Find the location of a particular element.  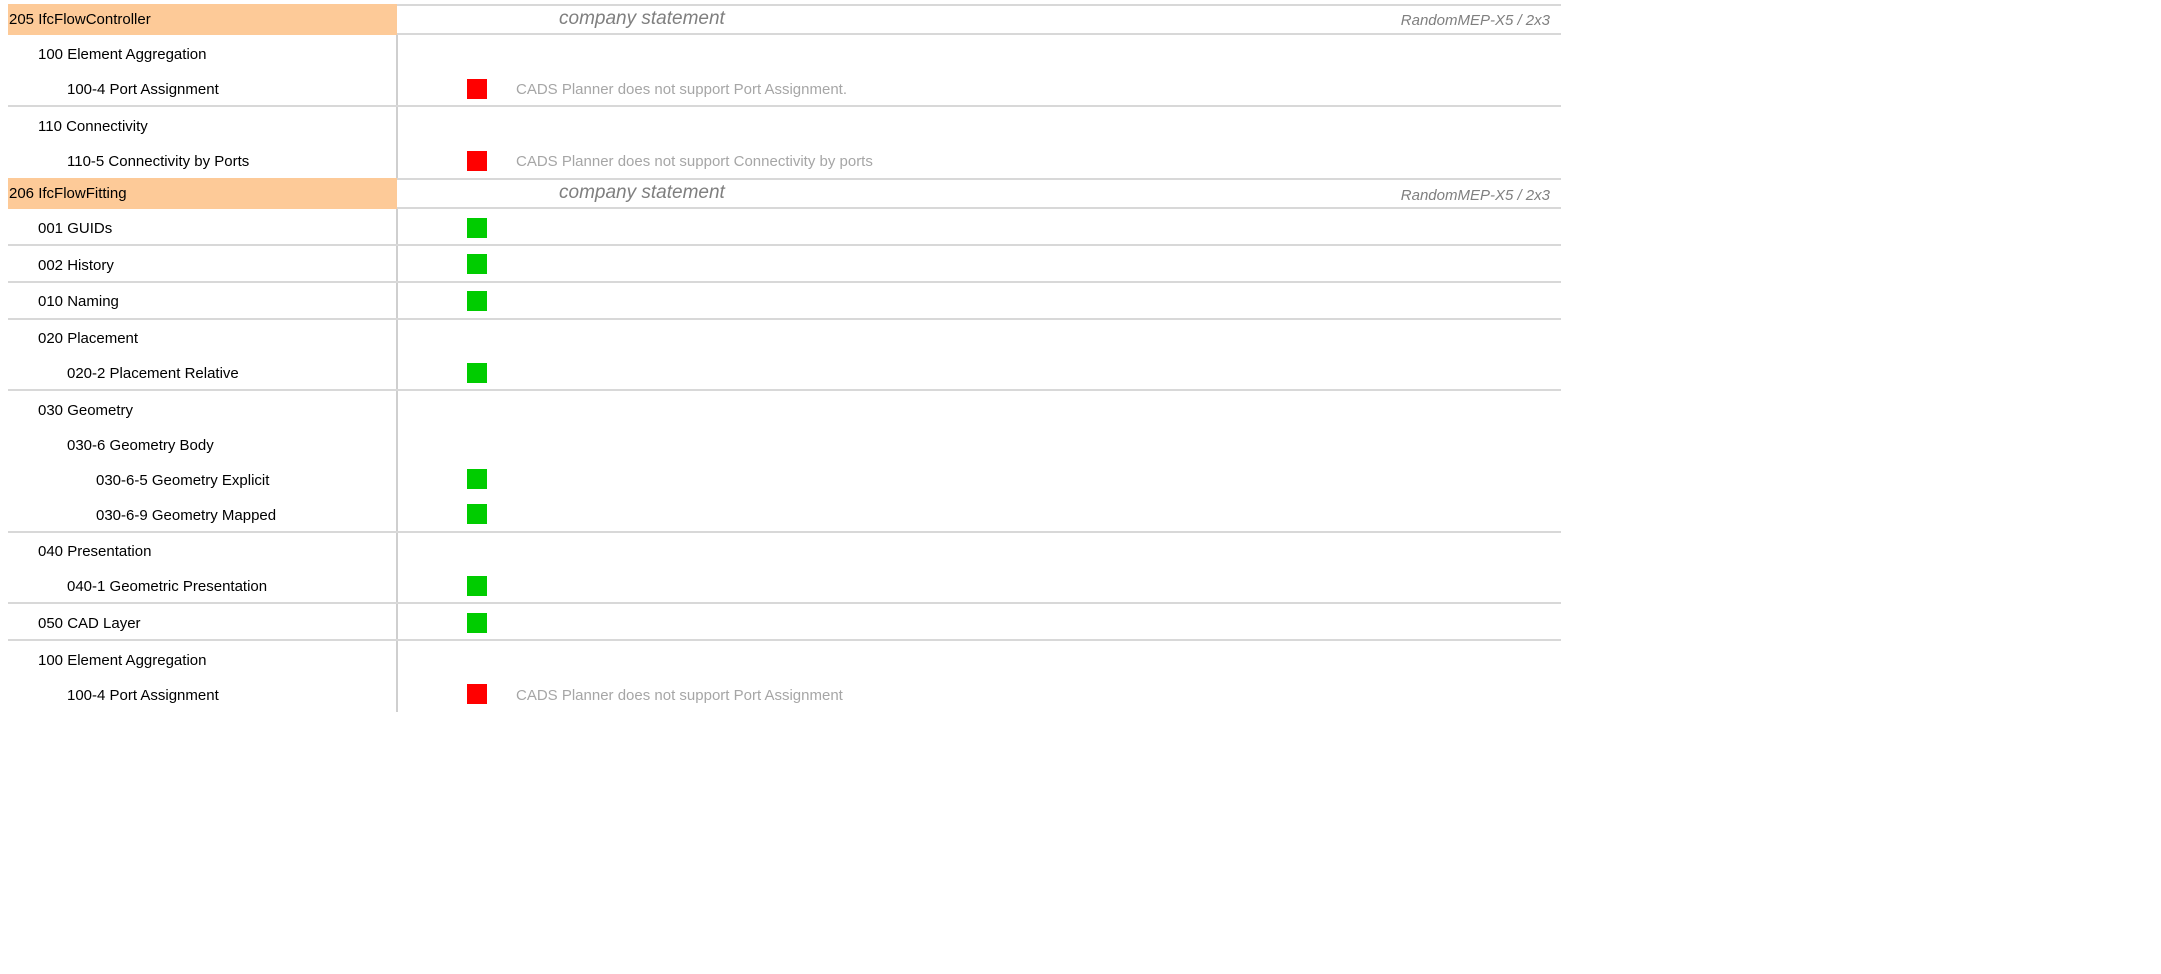

column-divider is located at coordinates (397, 460).